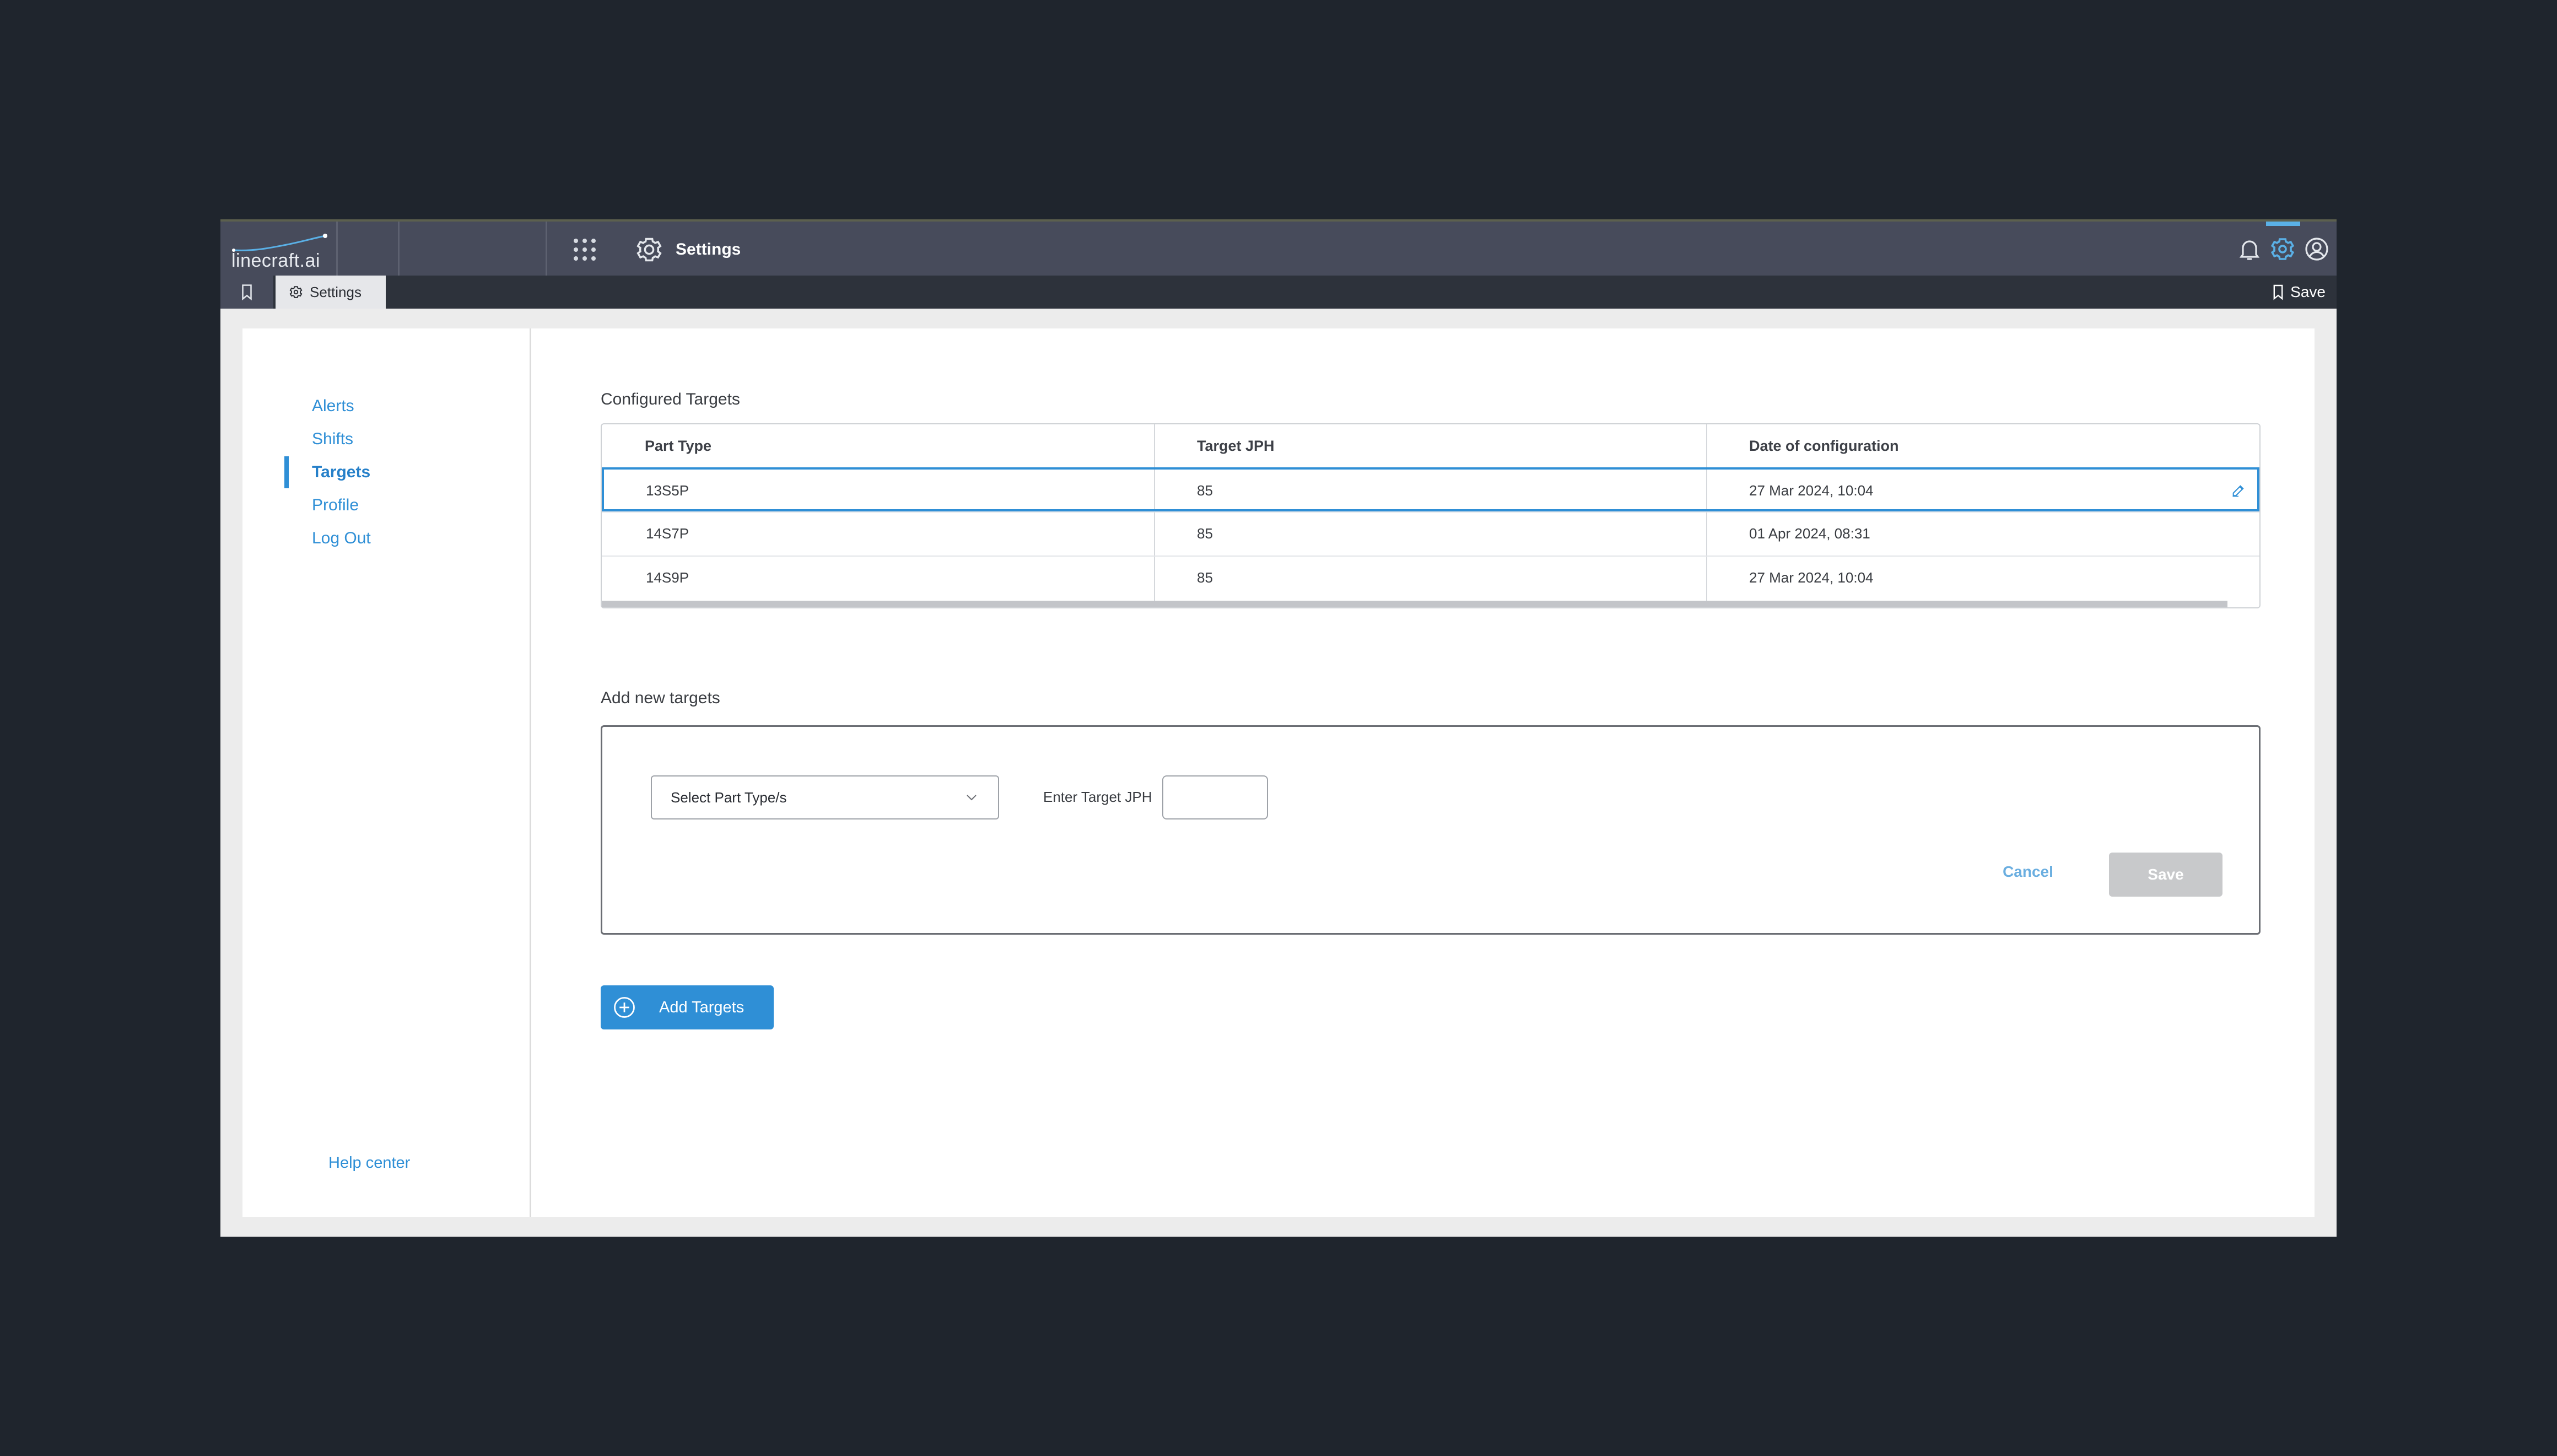 The image size is (2557, 1456). I want to click on table-row: 14S7P 85 01 Apr 2024, 08:31, so click(1430, 533).